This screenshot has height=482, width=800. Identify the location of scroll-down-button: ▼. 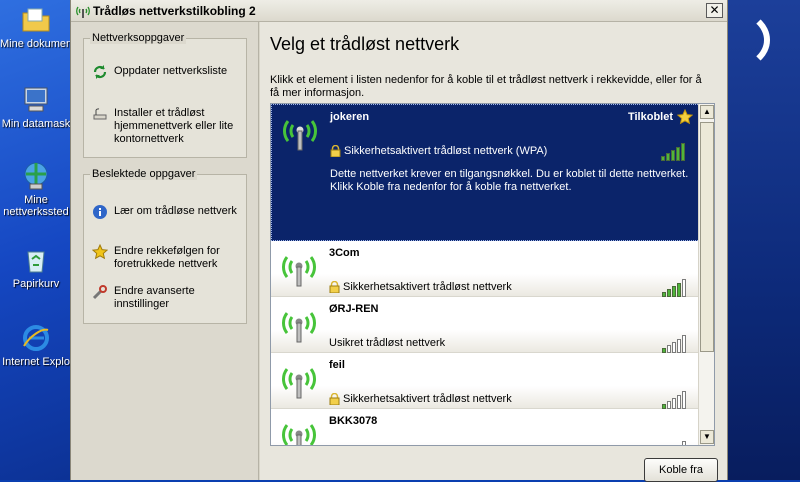
(707, 437).